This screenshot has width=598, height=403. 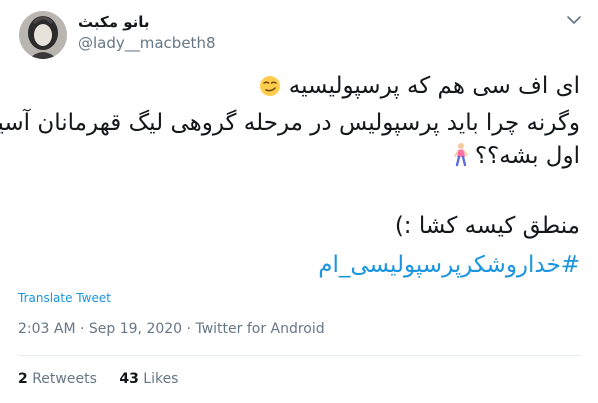 I want to click on retweets-count: 2, so click(x=23, y=379).